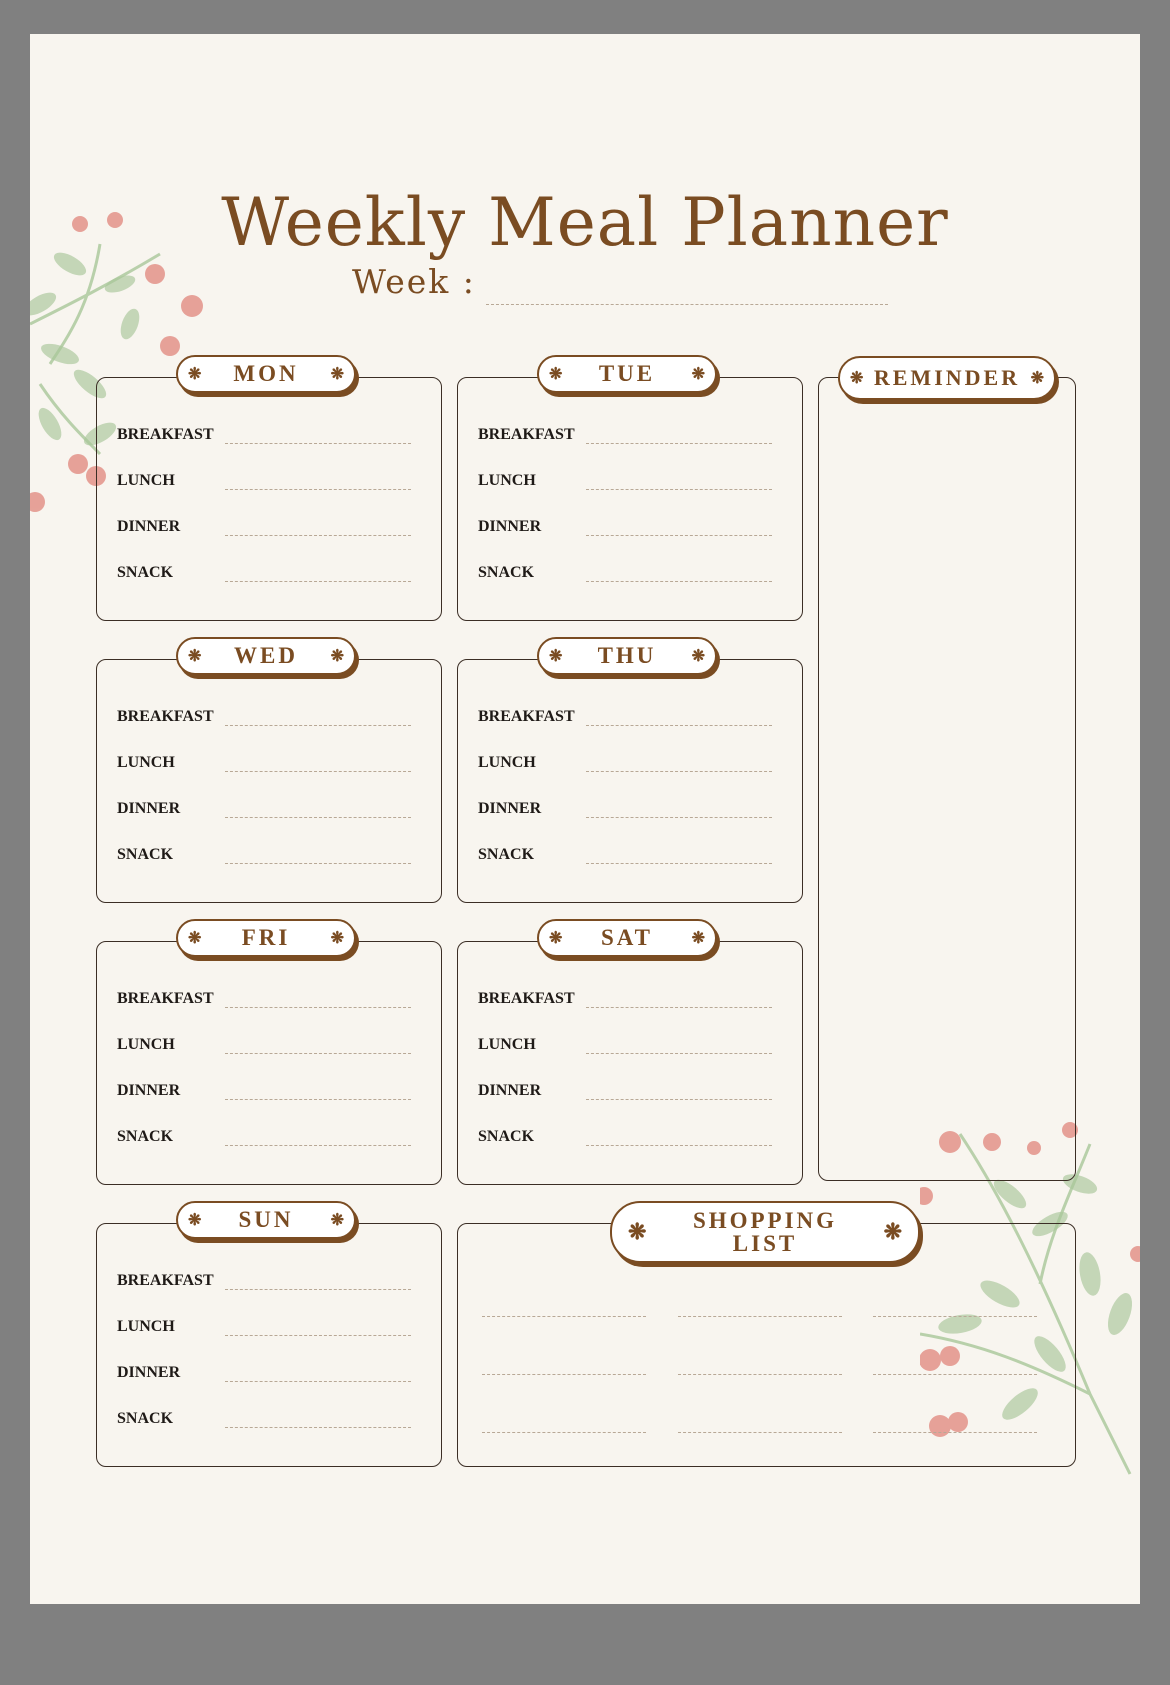  I want to click on day-tab-thu: ❋ THU ❋, so click(627, 656).